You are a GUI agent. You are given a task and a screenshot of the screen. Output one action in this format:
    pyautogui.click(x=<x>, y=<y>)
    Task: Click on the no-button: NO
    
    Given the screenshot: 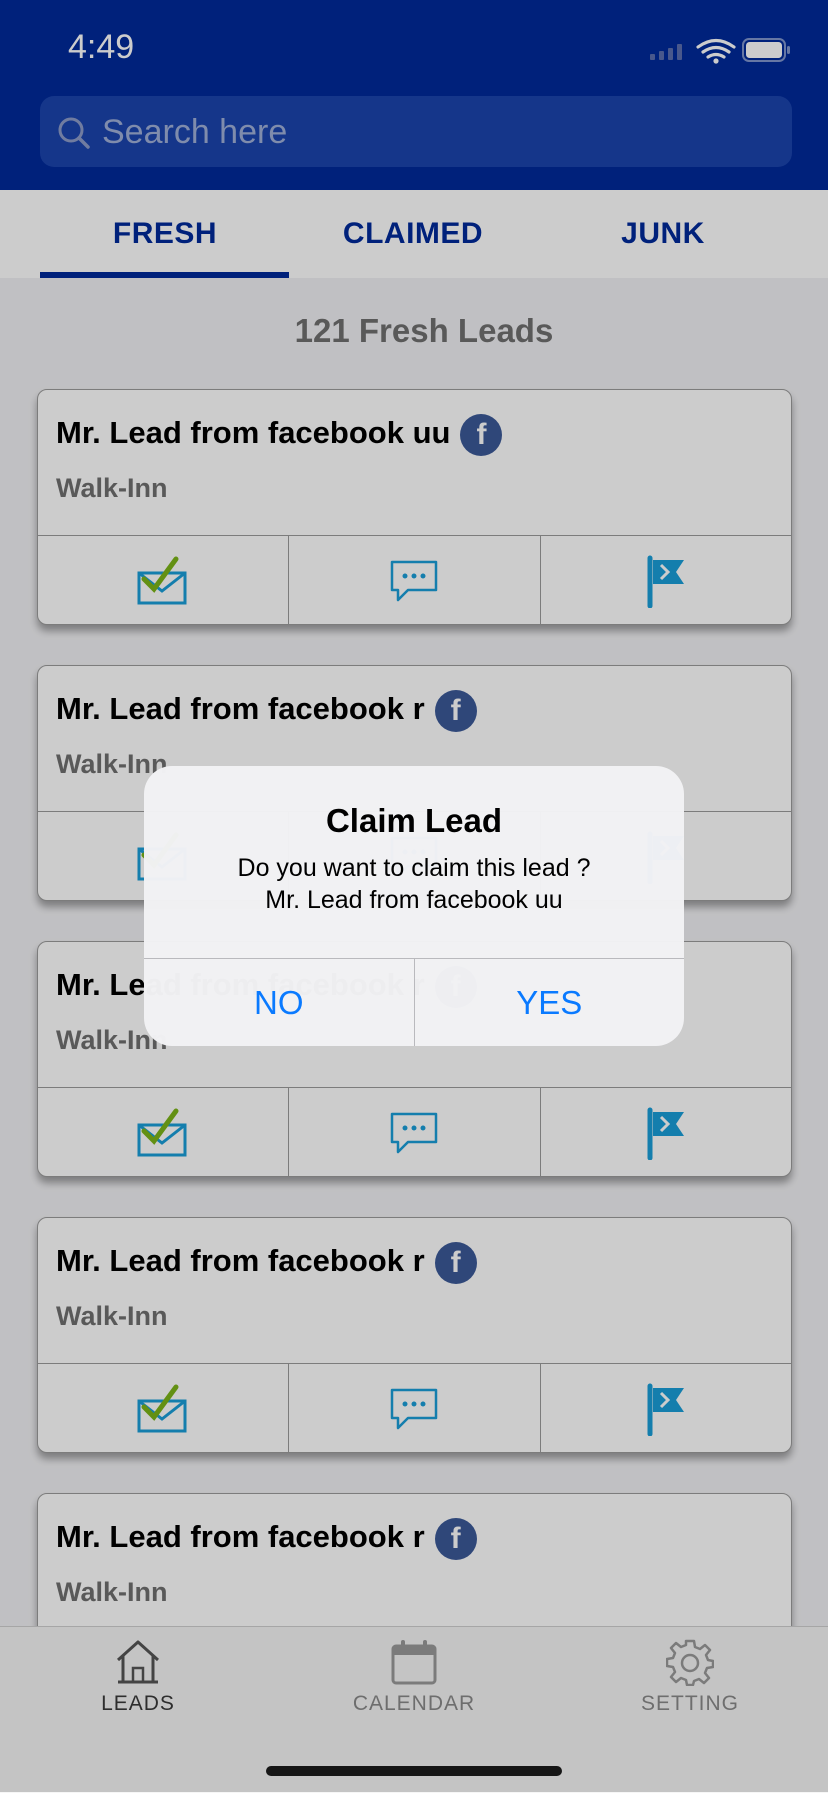 What is the action you would take?
    pyautogui.click(x=279, y=1002)
    